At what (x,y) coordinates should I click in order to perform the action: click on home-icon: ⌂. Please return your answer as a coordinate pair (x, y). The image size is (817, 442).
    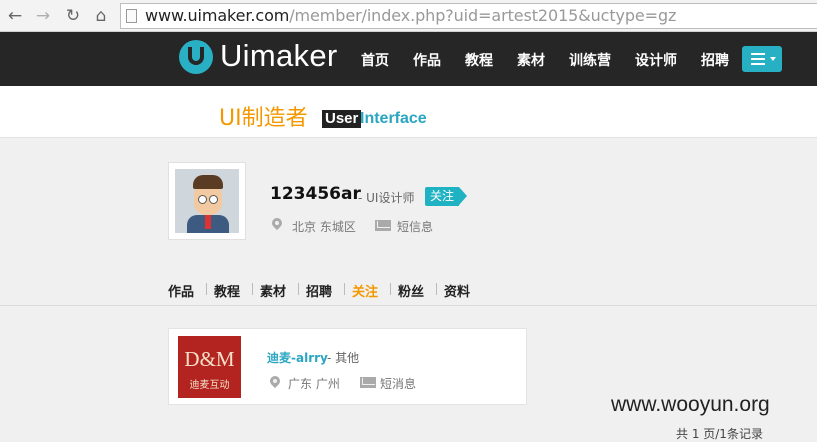
    Looking at the image, I should click on (101, 16).